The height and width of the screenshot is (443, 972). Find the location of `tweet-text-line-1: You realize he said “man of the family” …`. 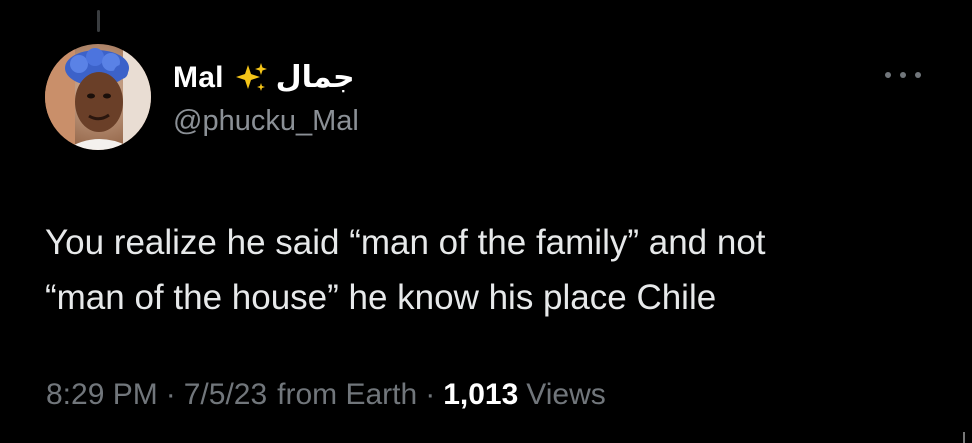

tweet-text-line-1: You realize he said “man of the family” … is located at coordinates (405, 242).